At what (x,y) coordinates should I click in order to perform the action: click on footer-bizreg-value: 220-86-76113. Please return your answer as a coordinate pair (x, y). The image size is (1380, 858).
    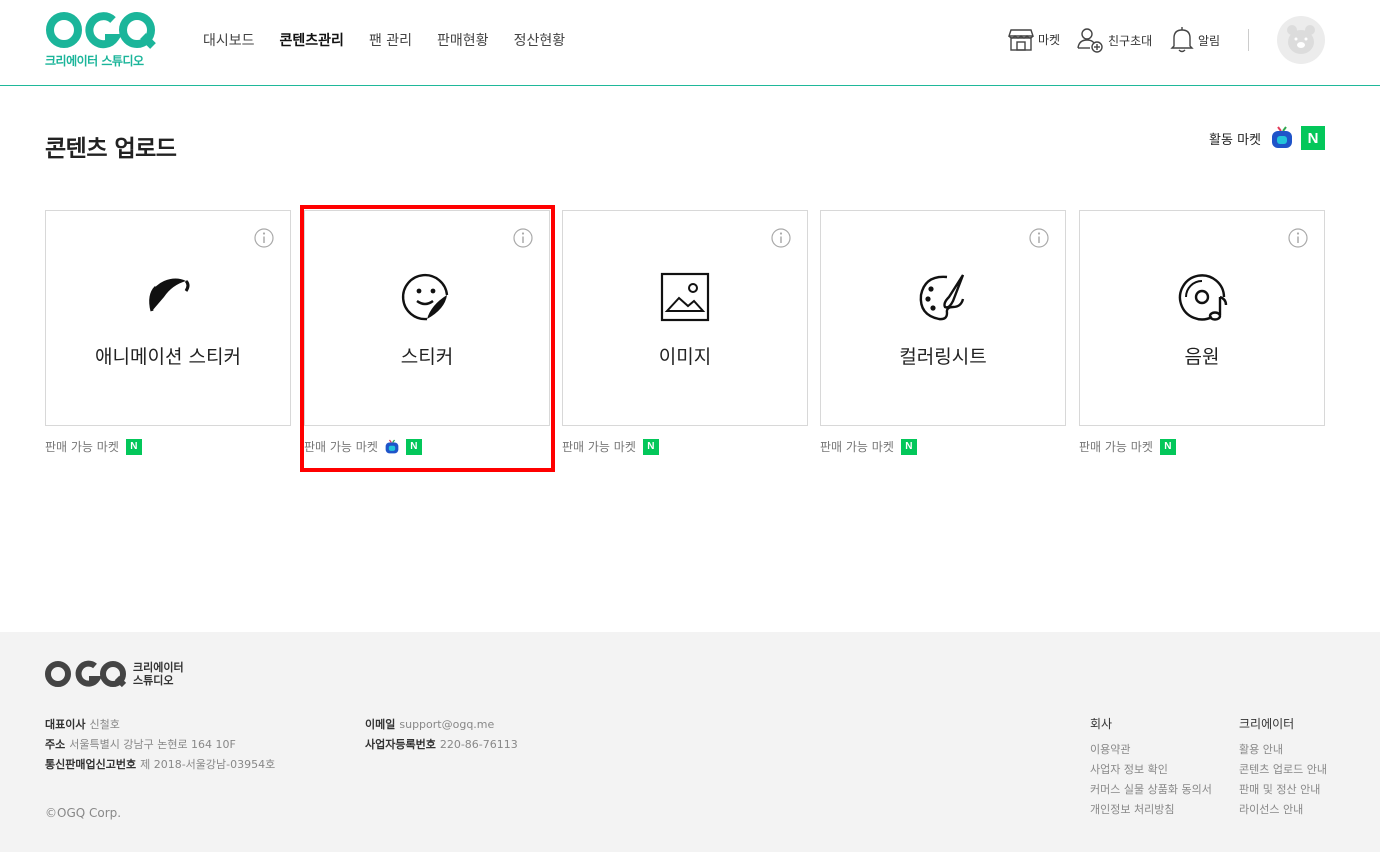
    Looking at the image, I should click on (478, 744).